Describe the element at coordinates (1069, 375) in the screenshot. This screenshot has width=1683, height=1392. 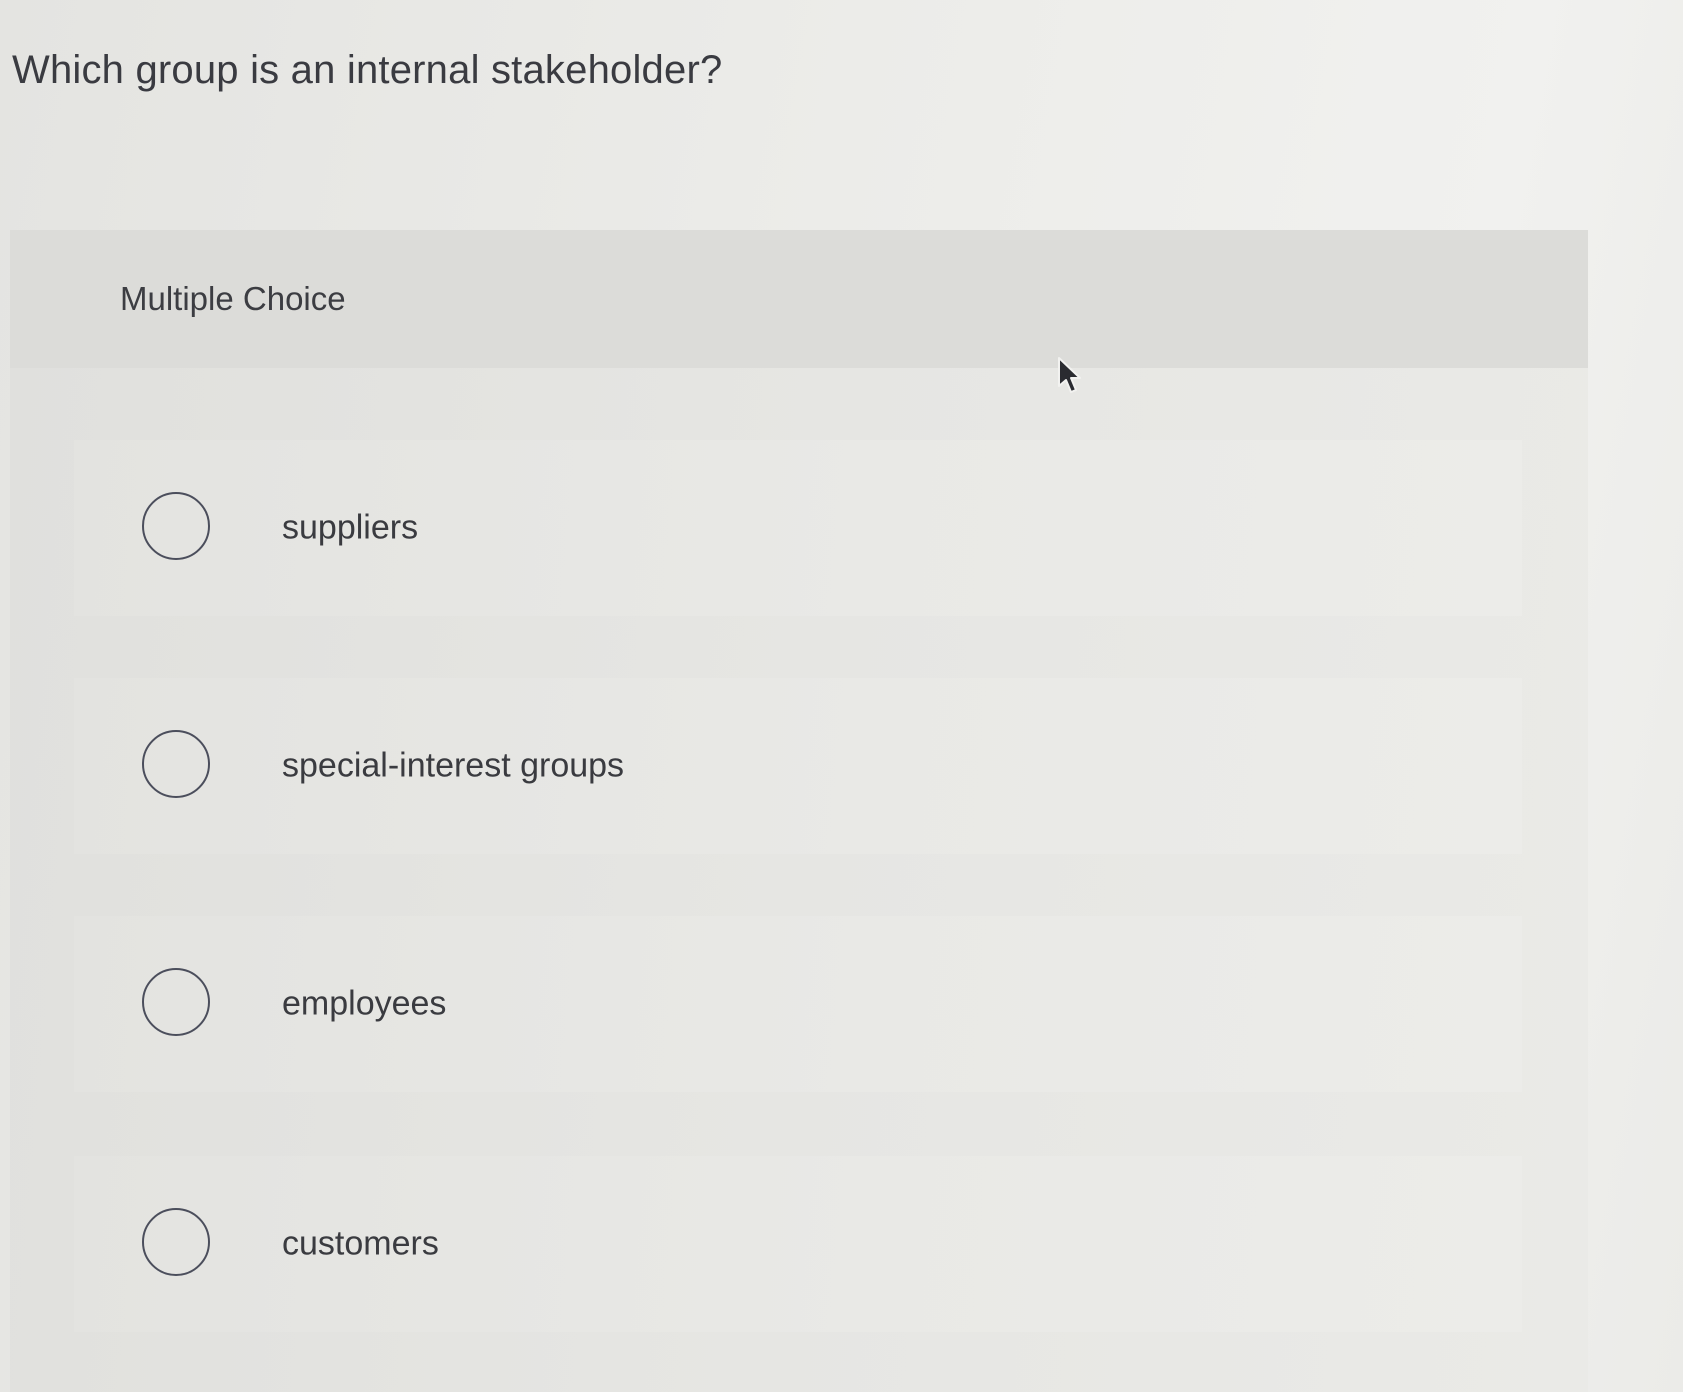
I see `mouse-pointer-icon` at that location.